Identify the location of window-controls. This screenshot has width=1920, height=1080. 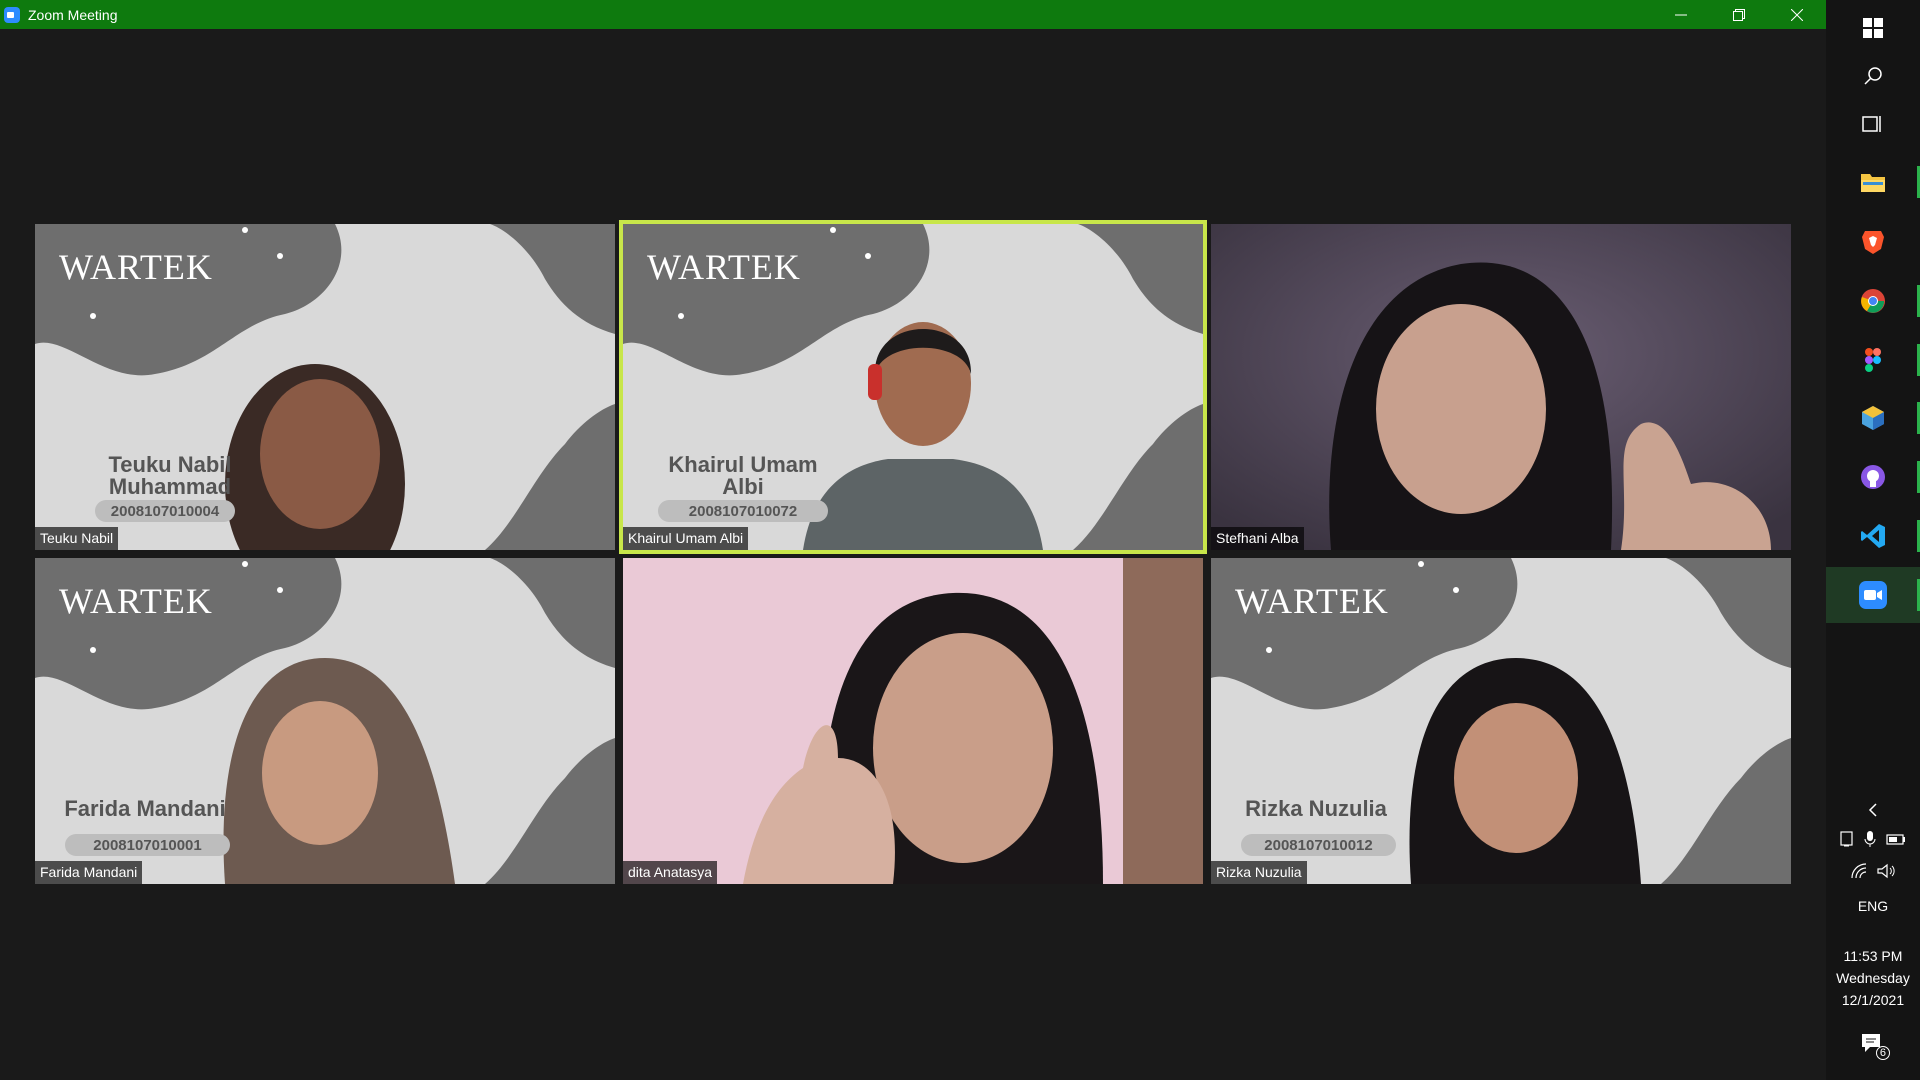
(1739, 14).